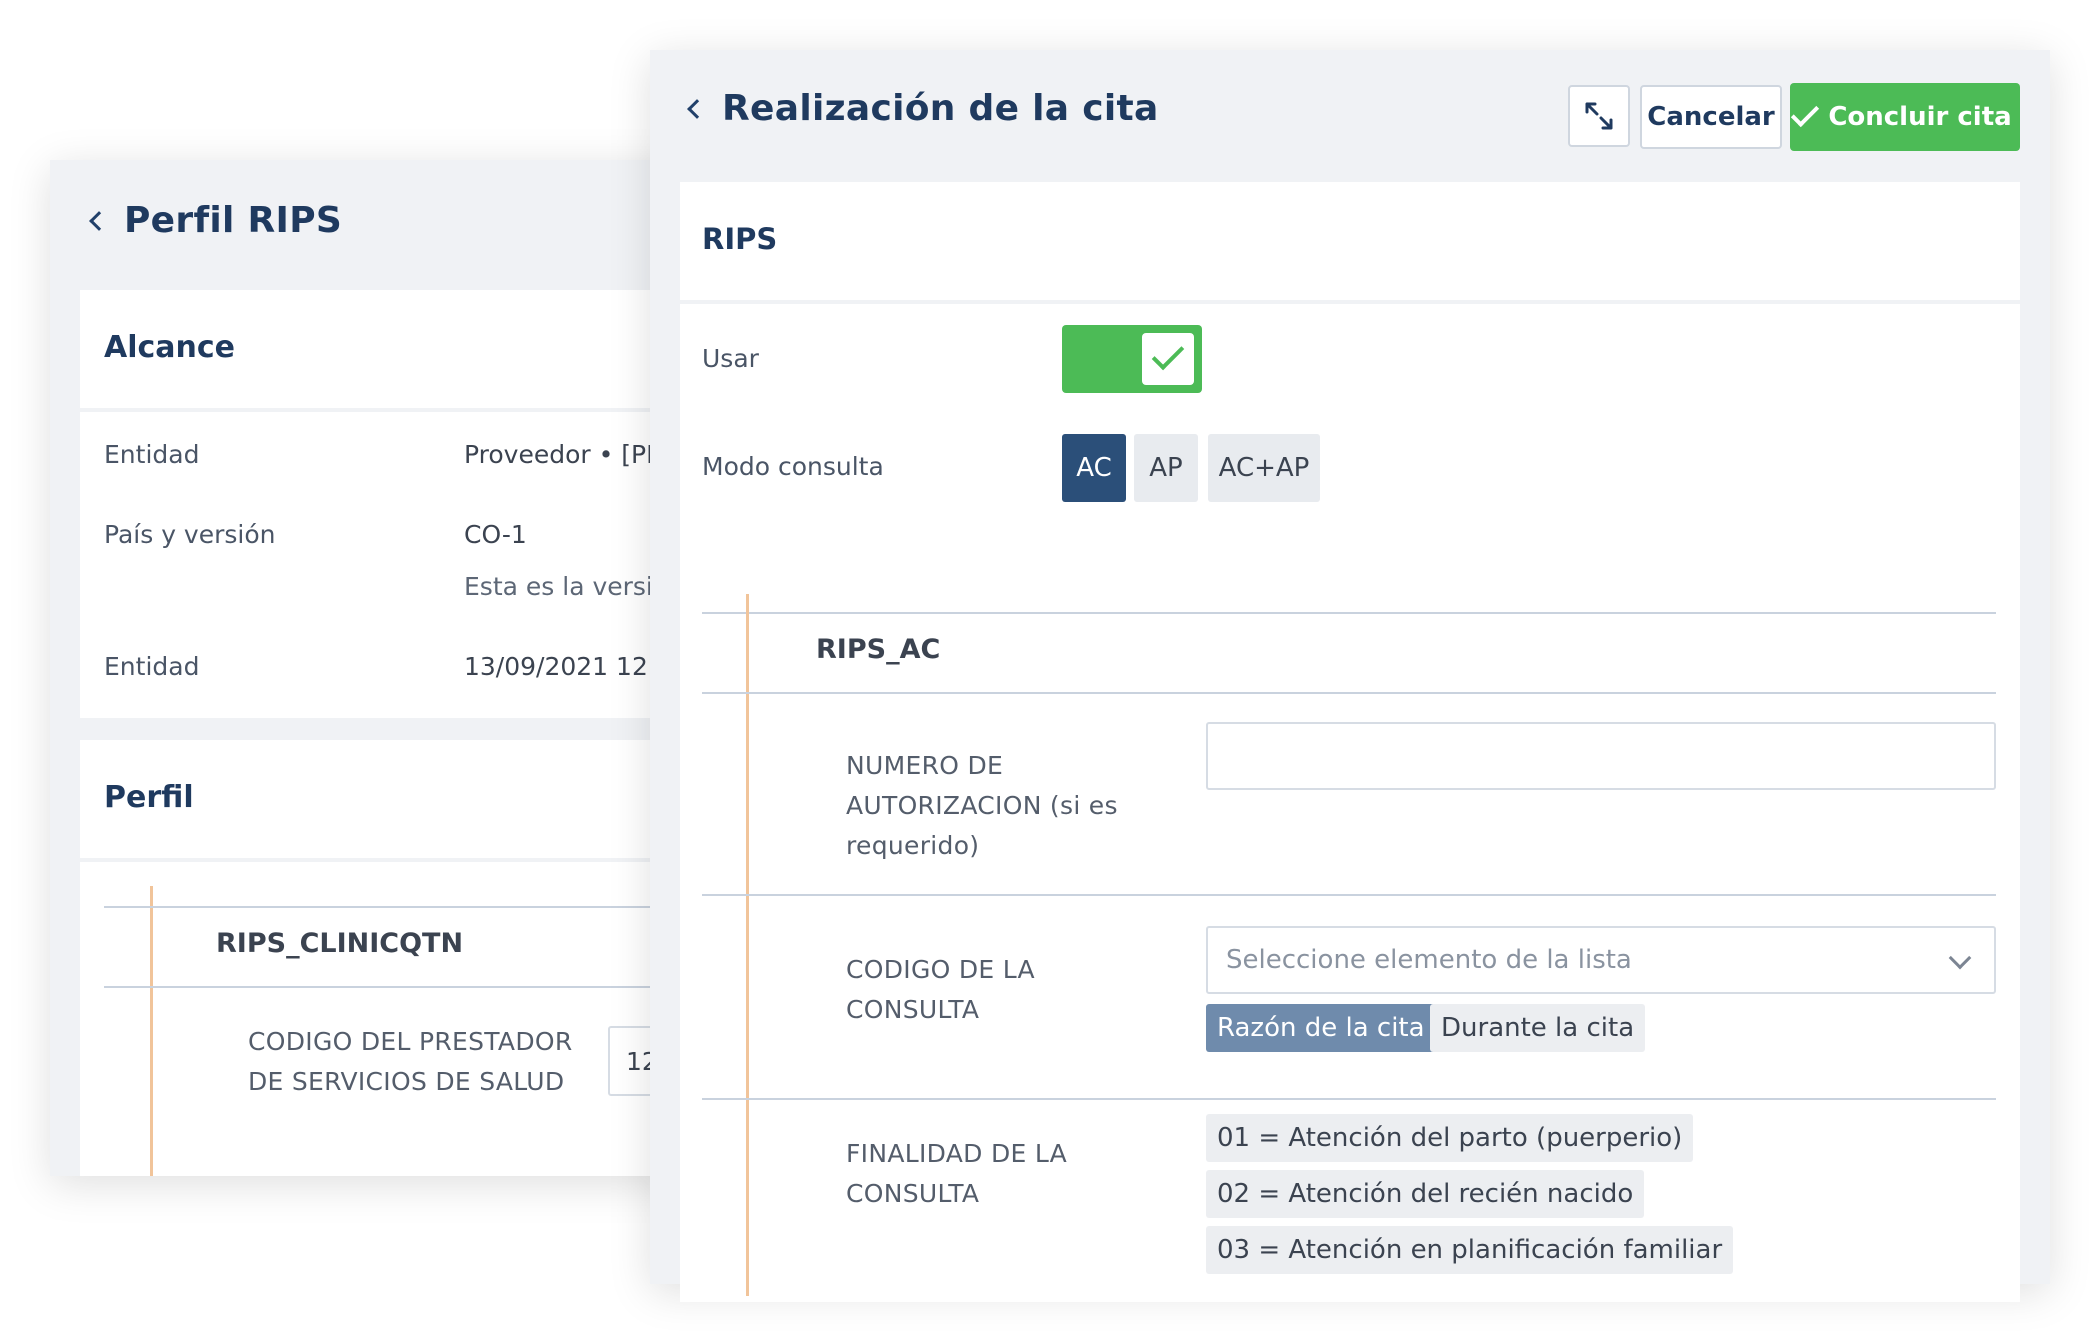  Describe the element at coordinates (913, 845) in the screenshot. I see `numero-autorizacion-label-line3: requerido)` at that location.